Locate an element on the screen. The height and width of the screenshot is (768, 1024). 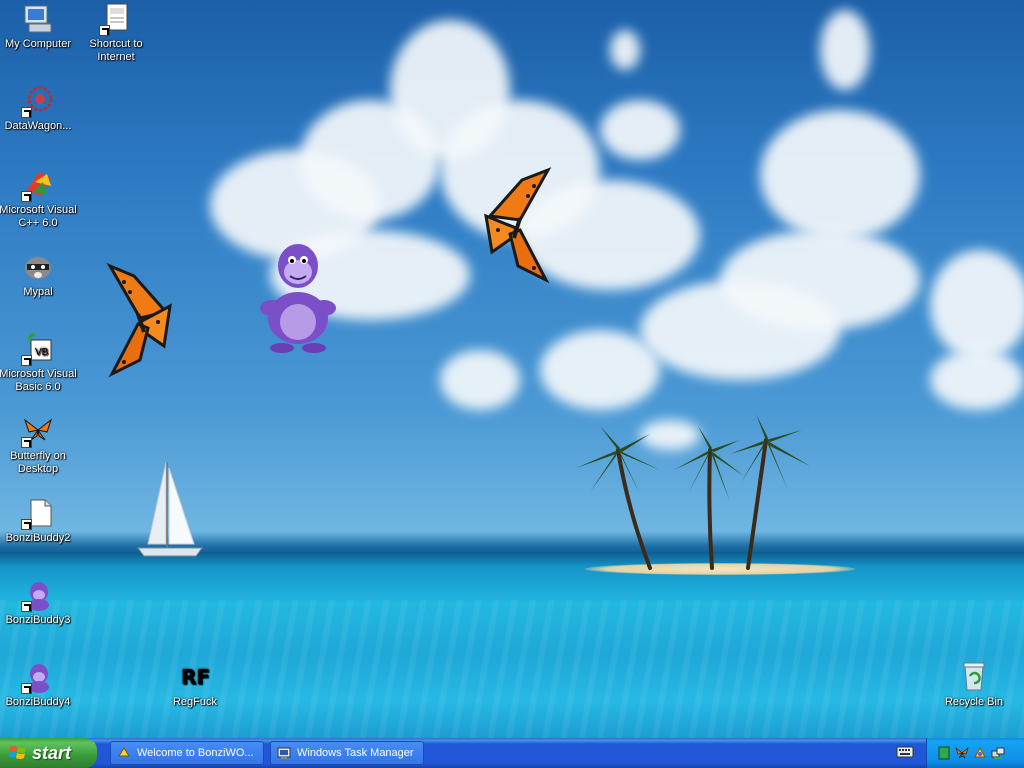
desktop-icon-label: Butterfly on Desktop is located at coordinates (38, 462).